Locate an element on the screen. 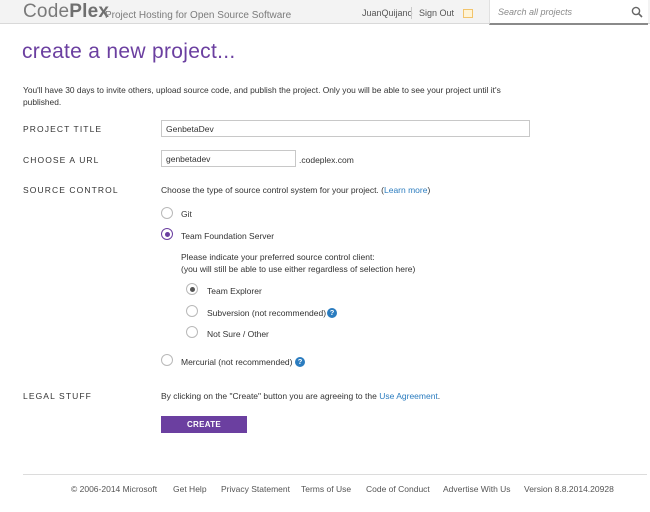 Image resolution: width=650 pixels, height=512 pixels. team-explorer-radio is located at coordinates (192, 289).